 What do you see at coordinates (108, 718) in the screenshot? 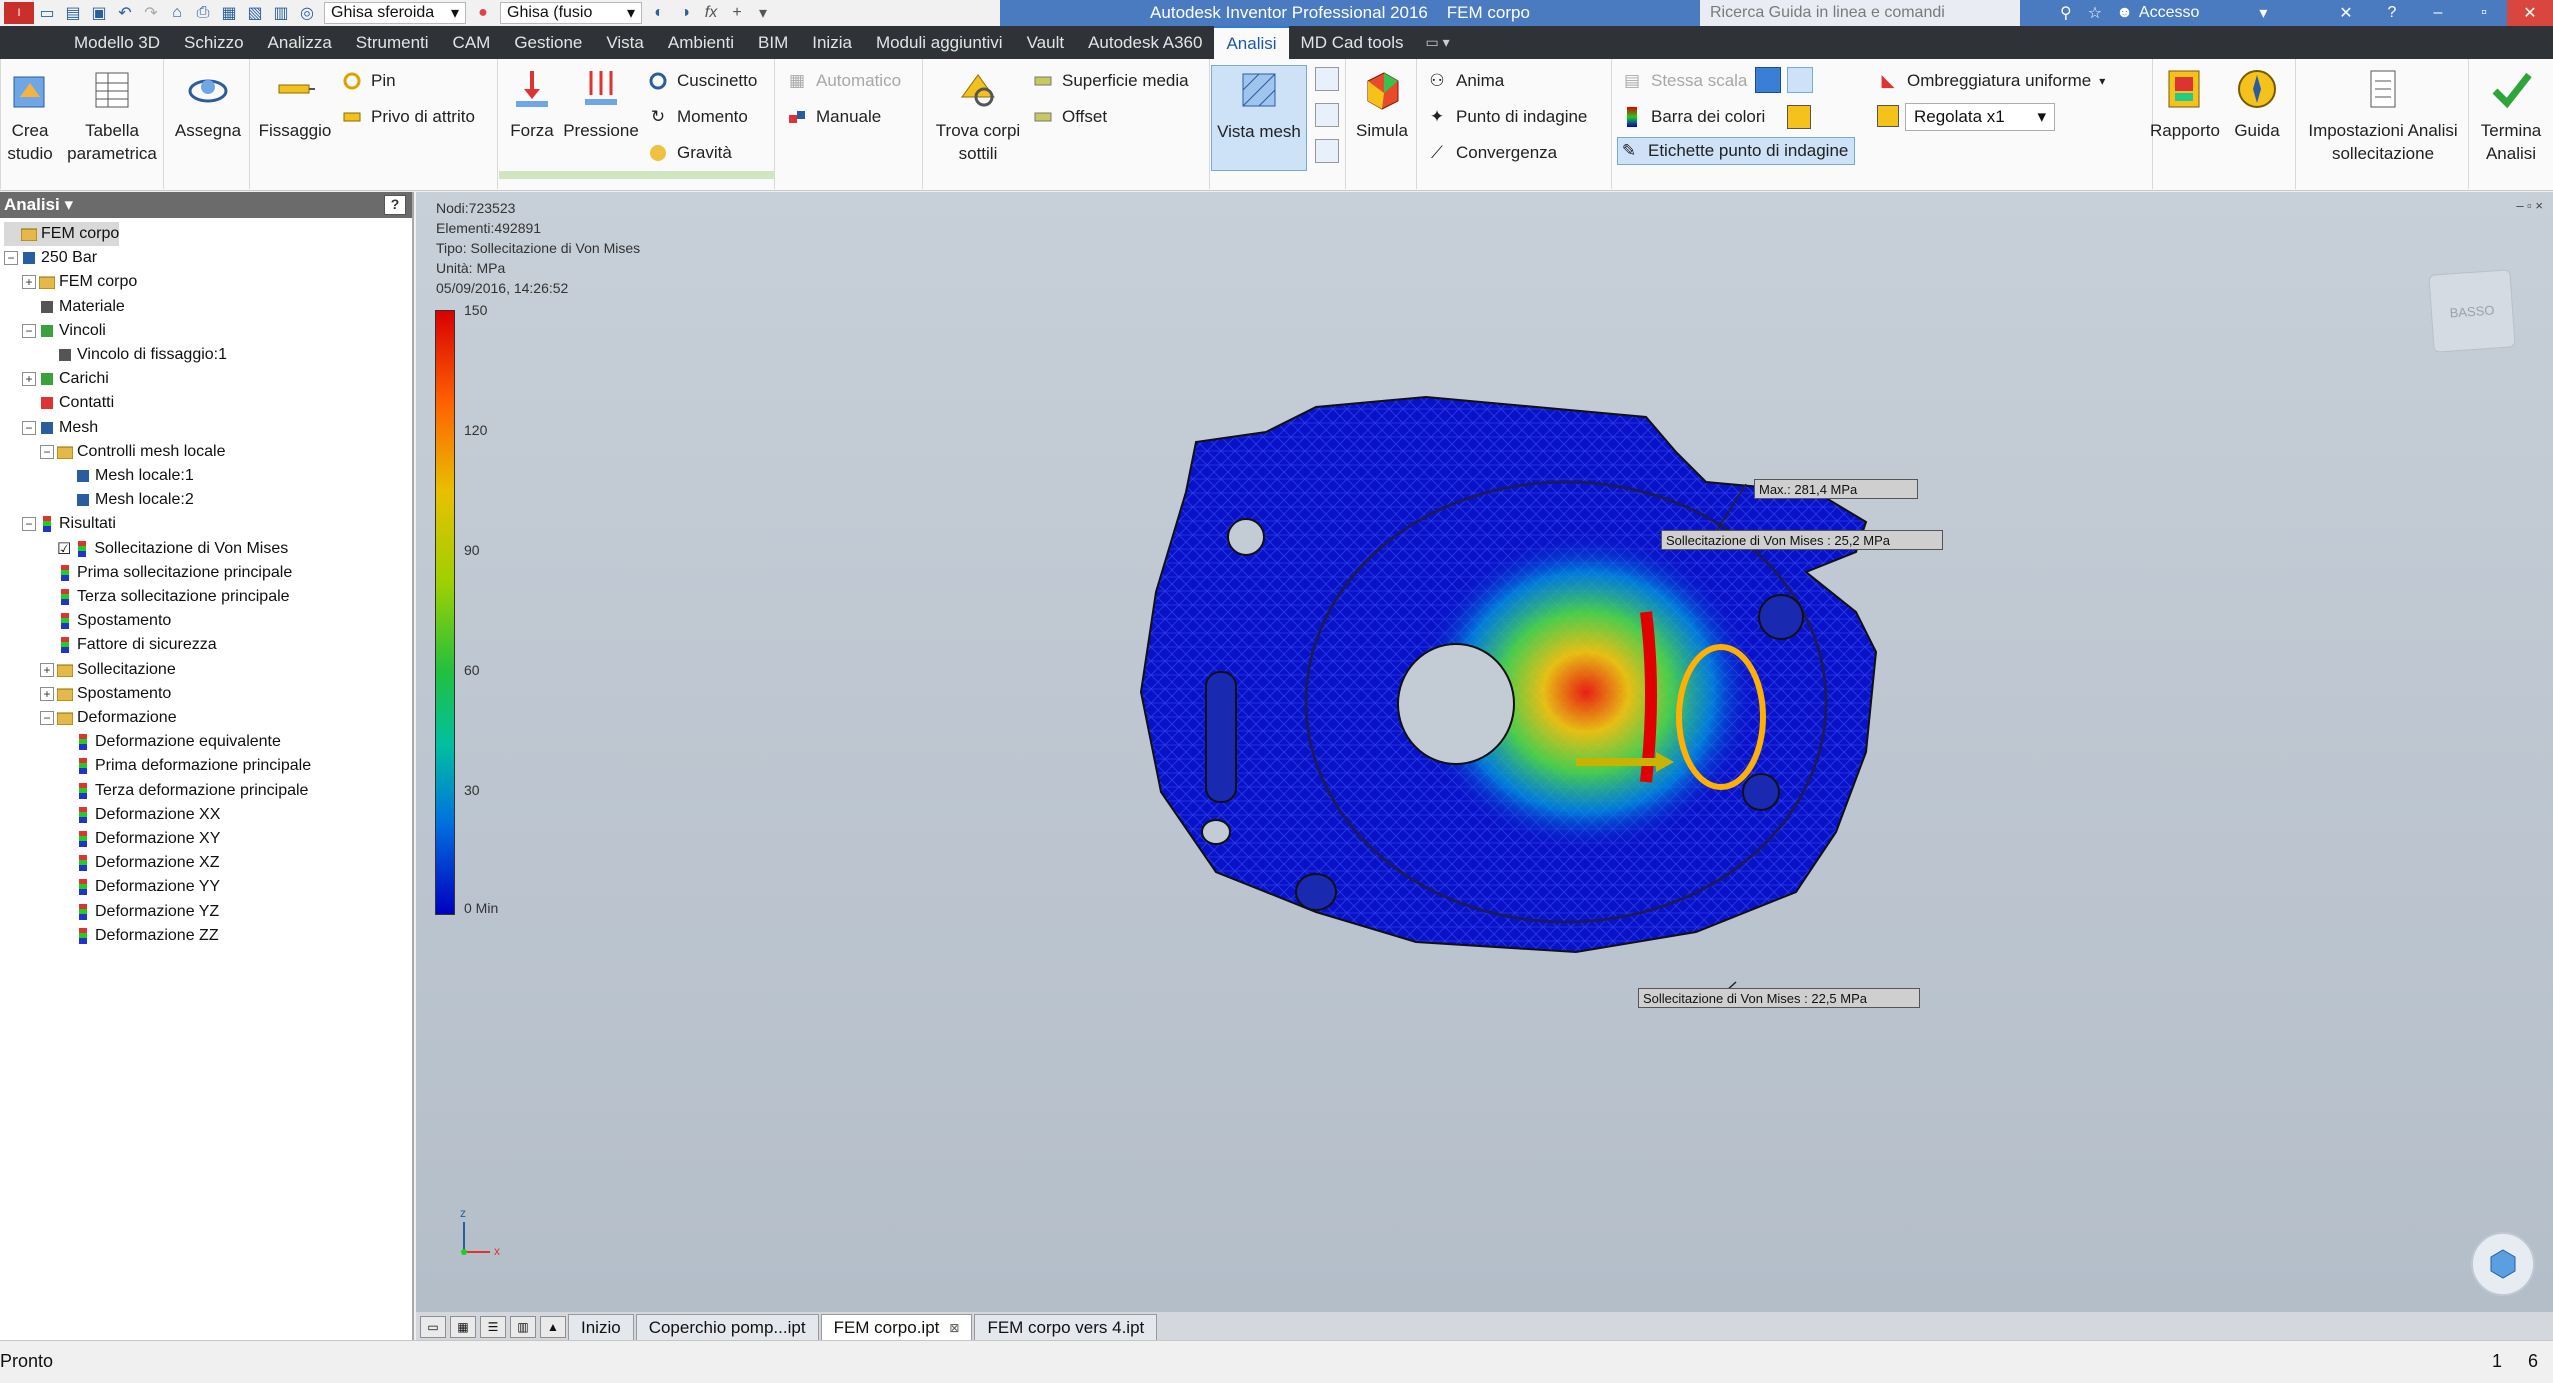
I see `tree-item: − Deformazione` at bounding box center [108, 718].